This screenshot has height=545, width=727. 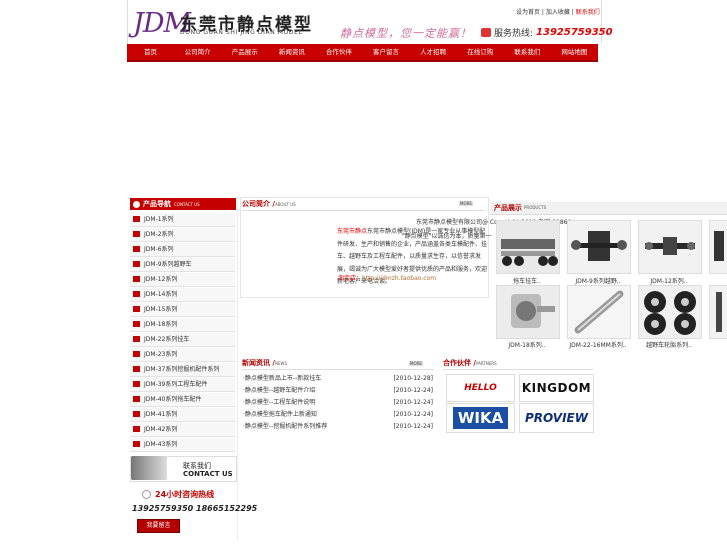 What do you see at coordinates (527, 280) in the screenshot?
I see `product-caption: 拖车挂车..` at bounding box center [527, 280].